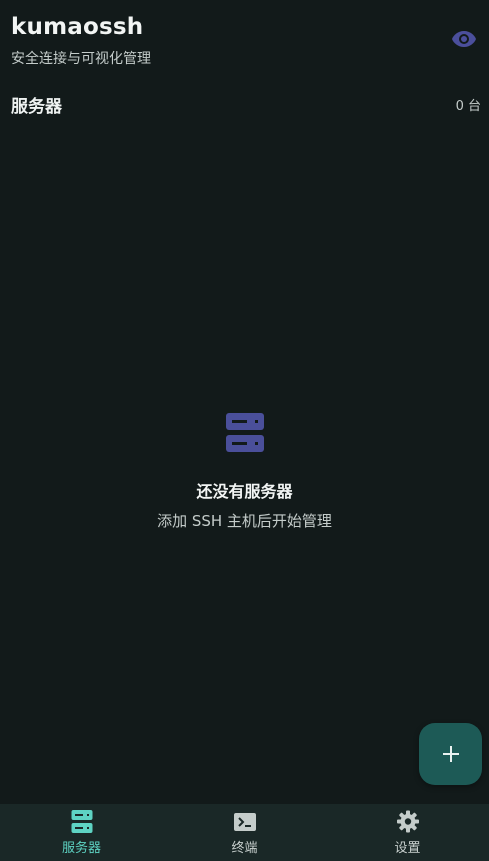 The width and height of the screenshot is (489, 861). Describe the element at coordinates (81, 59) in the screenshot. I see `app-subtitle: 安全连接与可视化管理` at that location.